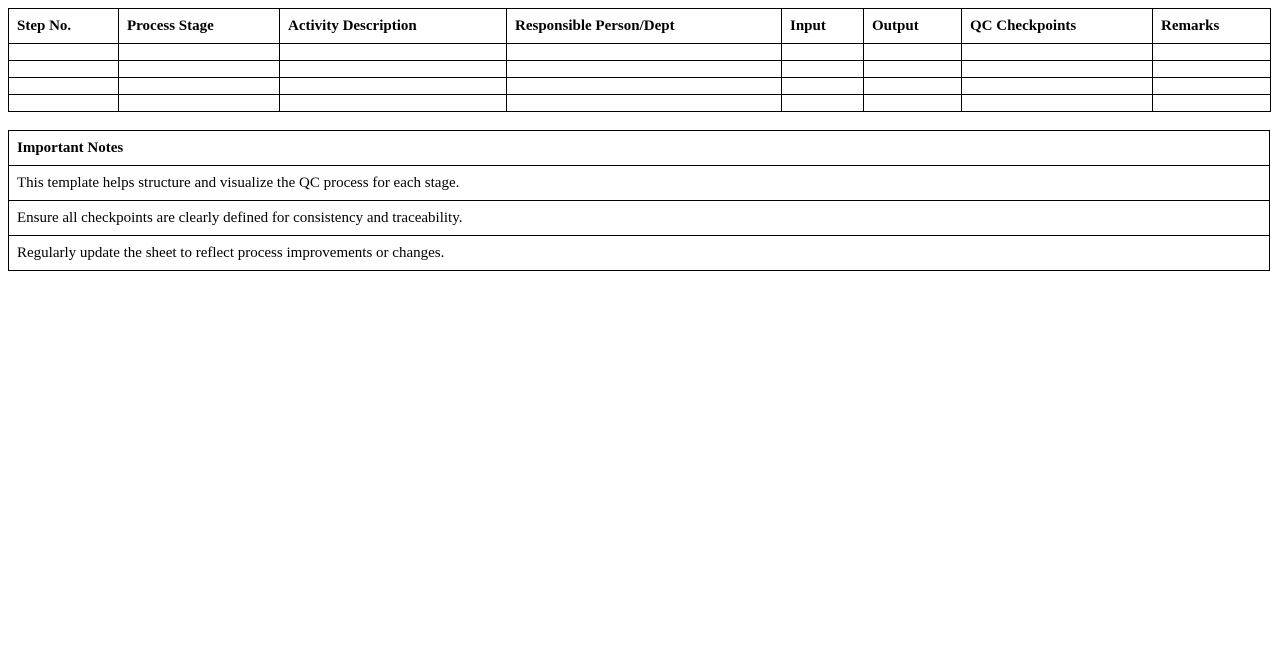 Image resolution: width=1278 pixels, height=650 pixels. Describe the element at coordinates (63, 26) in the screenshot. I see `header-step-no: Step No.` at that location.